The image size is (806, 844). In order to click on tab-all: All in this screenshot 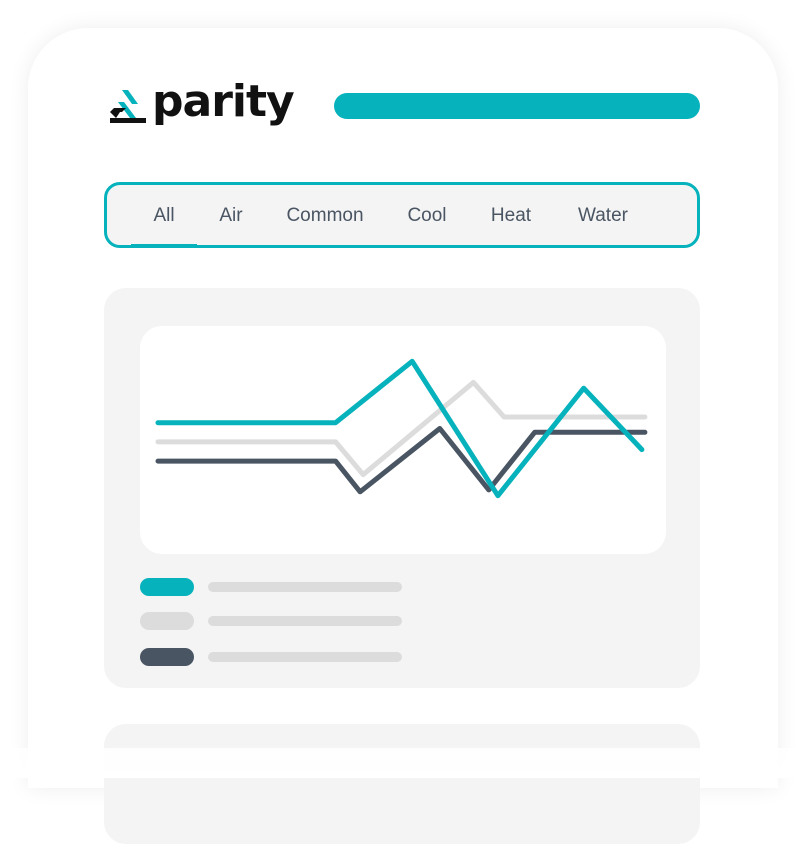, I will do `click(164, 216)`.